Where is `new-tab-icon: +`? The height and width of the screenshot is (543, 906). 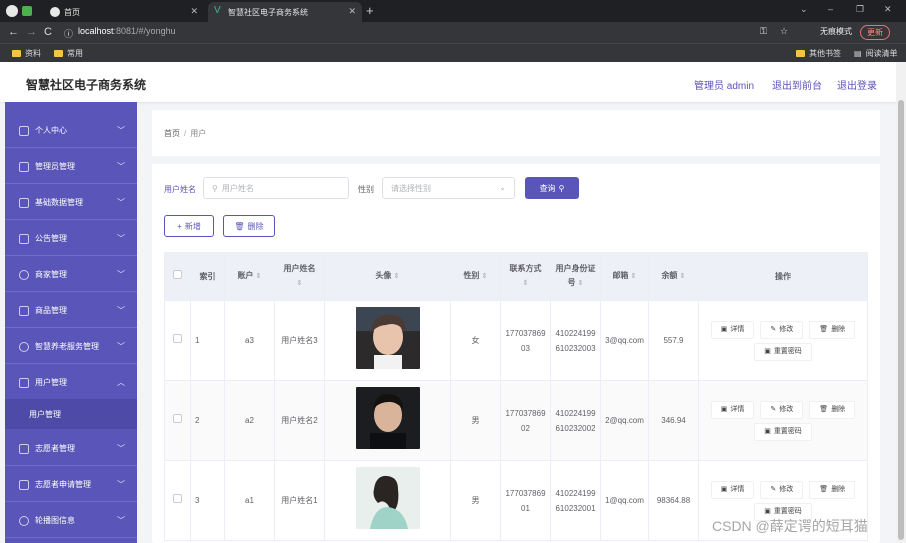 new-tab-icon: + is located at coordinates (370, 10).